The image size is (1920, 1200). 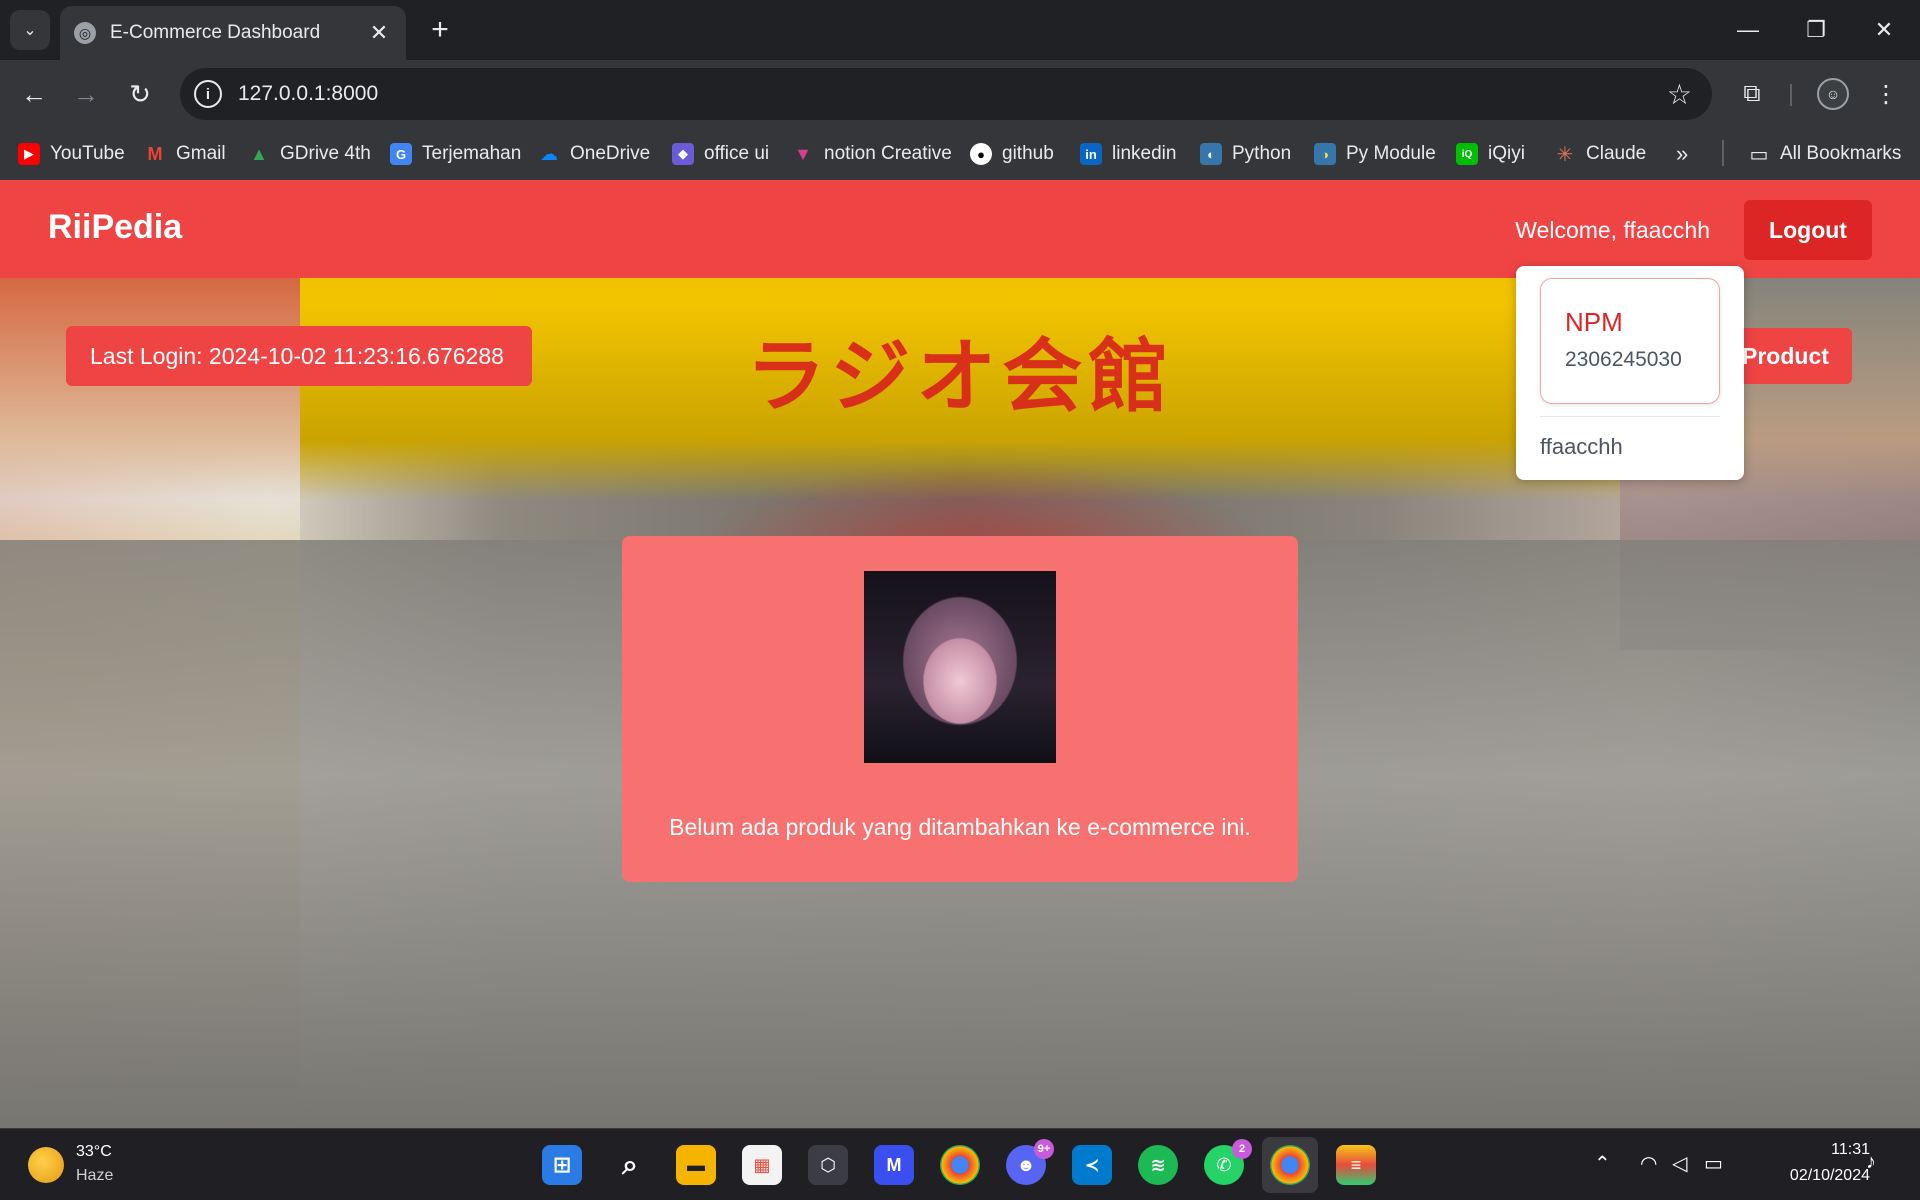 I want to click on chrome-button, so click(x=960, y=1165).